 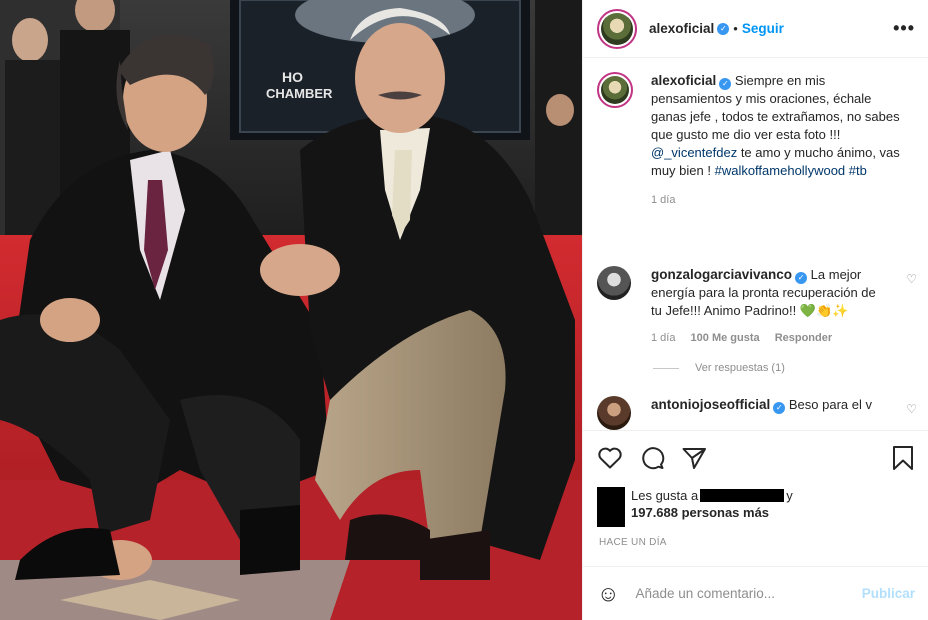 I want to click on comment-item: antoniojoseofficial ✓ Beso para el v ♡, so click(x=755, y=413).